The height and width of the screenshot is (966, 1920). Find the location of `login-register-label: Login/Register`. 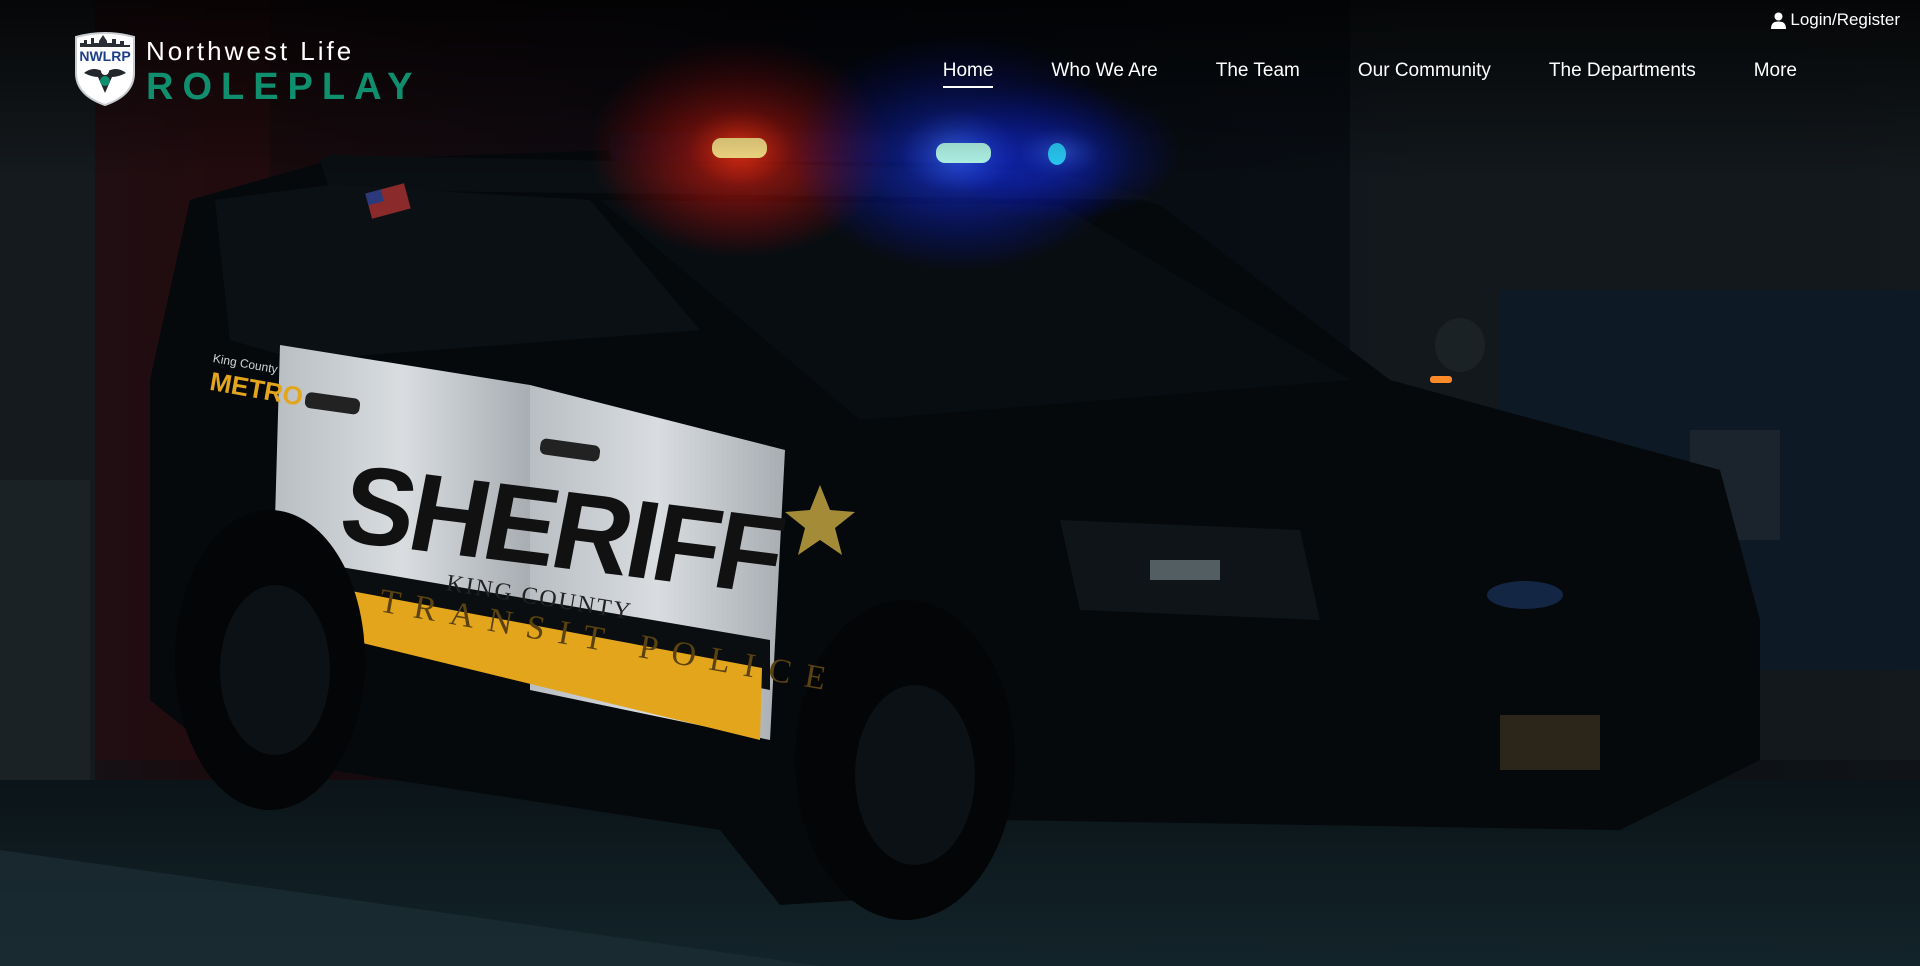

login-register-label: Login/Register is located at coordinates (1845, 19).